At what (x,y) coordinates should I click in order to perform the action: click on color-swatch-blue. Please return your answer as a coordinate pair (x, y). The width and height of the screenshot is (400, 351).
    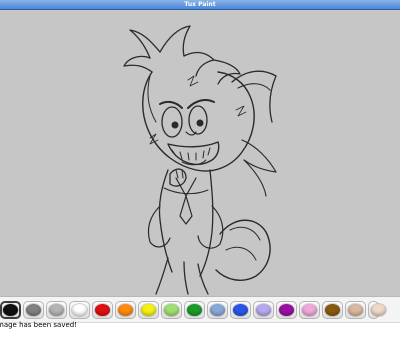
    Looking at the image, I should click on (240, 310).